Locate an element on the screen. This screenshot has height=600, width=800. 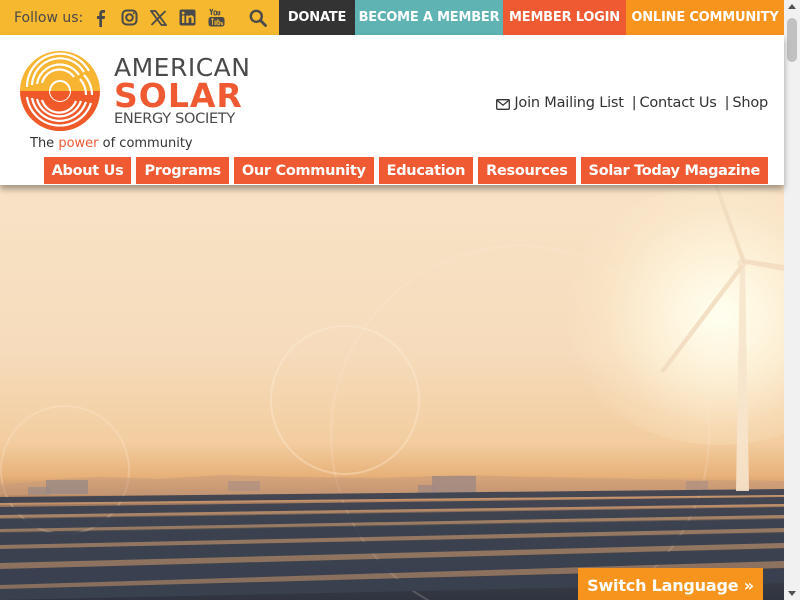
tagline-power: power is located at coordinates (78, 143).